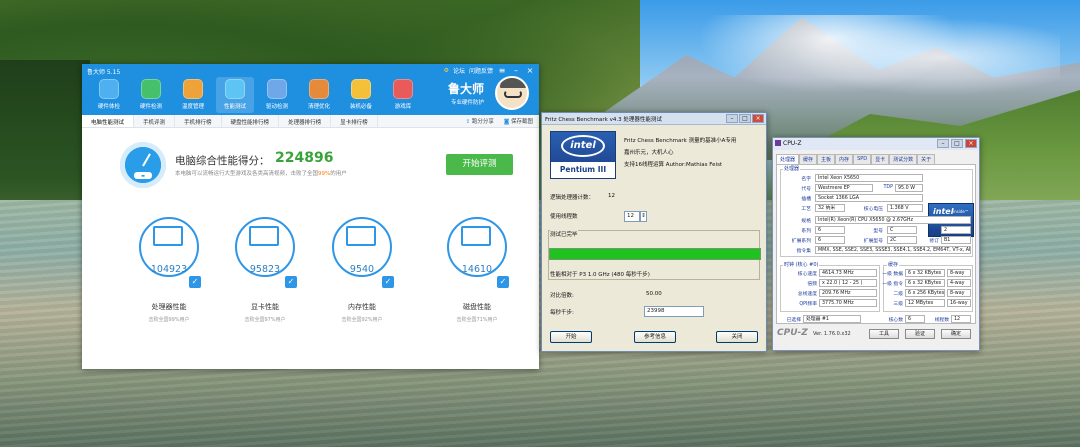 This screenshot has height=447, width=1080. I want to click on l1d-value: 6 x 32 KBytes, so click(925, 273).